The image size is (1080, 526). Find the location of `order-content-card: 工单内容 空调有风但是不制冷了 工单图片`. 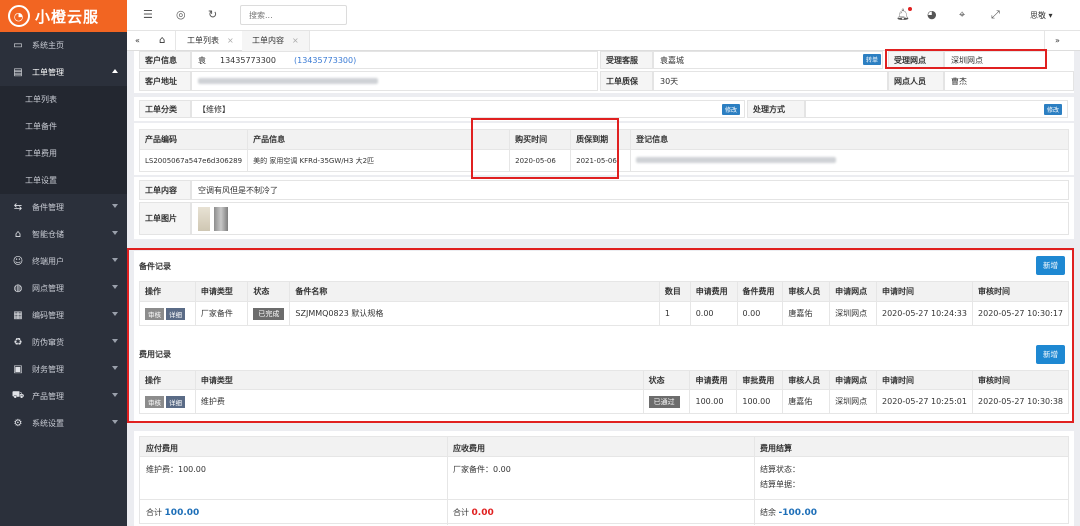

order-content-card: 工单内容 空调有风但是不制冷了 工单图片 is located at coordinates (604, 208).